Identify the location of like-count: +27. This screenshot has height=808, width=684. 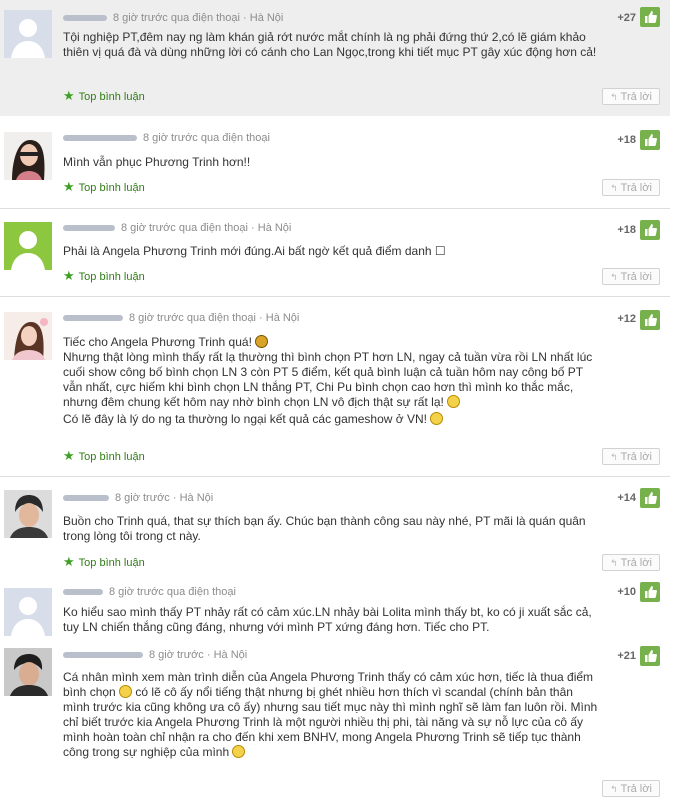
(626, 18).